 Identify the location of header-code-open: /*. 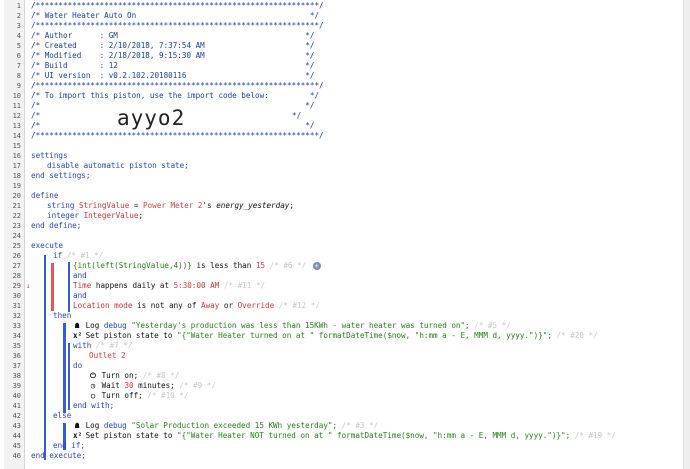
(36, 115).